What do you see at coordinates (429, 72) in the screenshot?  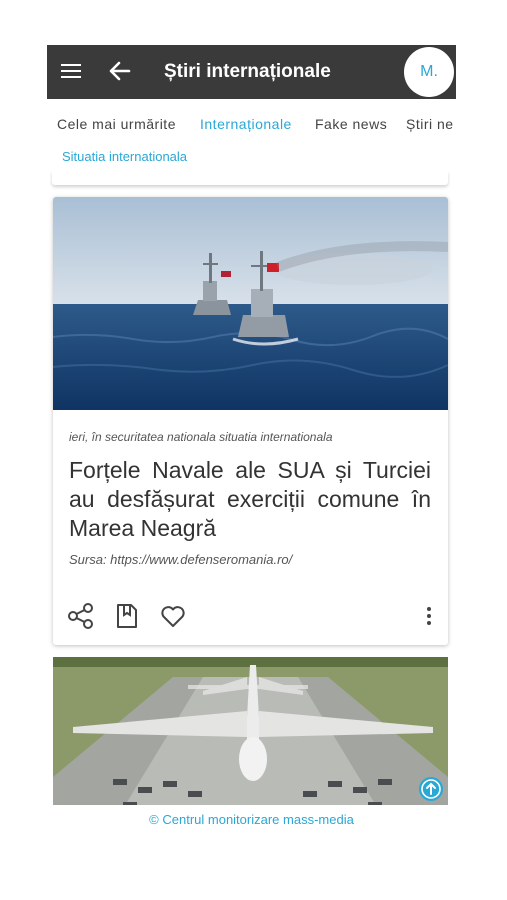 I see `avatar: M.` at bounding box center [429, 72].